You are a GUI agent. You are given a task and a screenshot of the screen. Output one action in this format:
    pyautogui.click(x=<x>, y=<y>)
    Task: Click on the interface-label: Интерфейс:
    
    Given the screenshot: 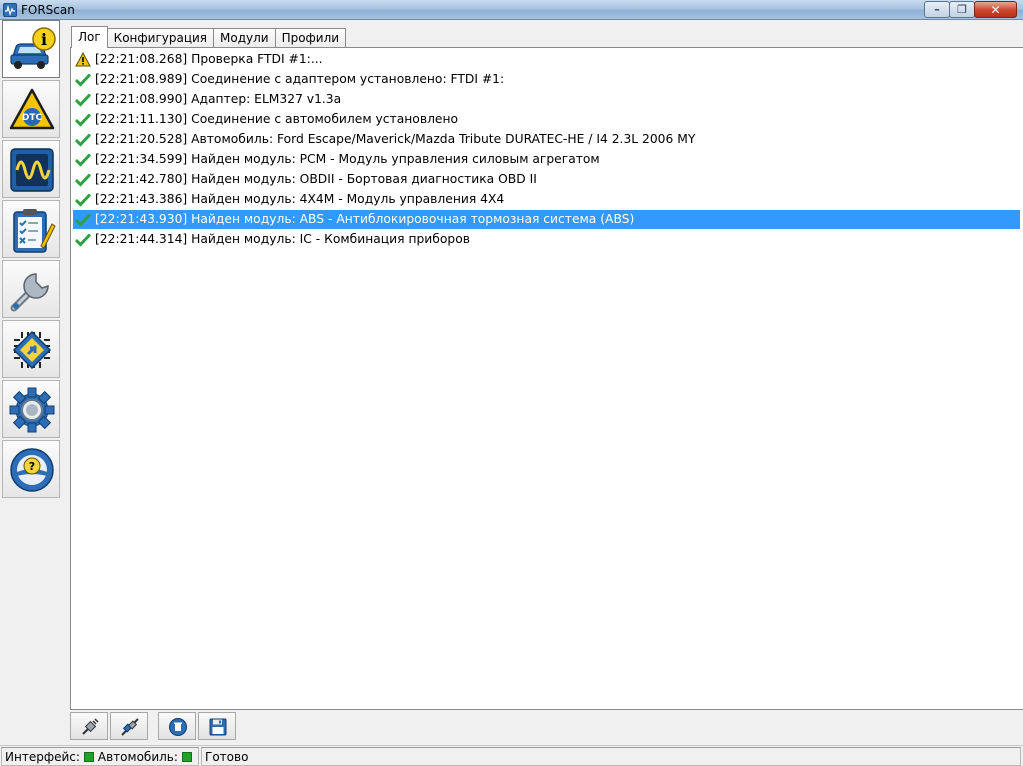 What is the action you would take?
    pyautogui.click(x=42, y=757)
    